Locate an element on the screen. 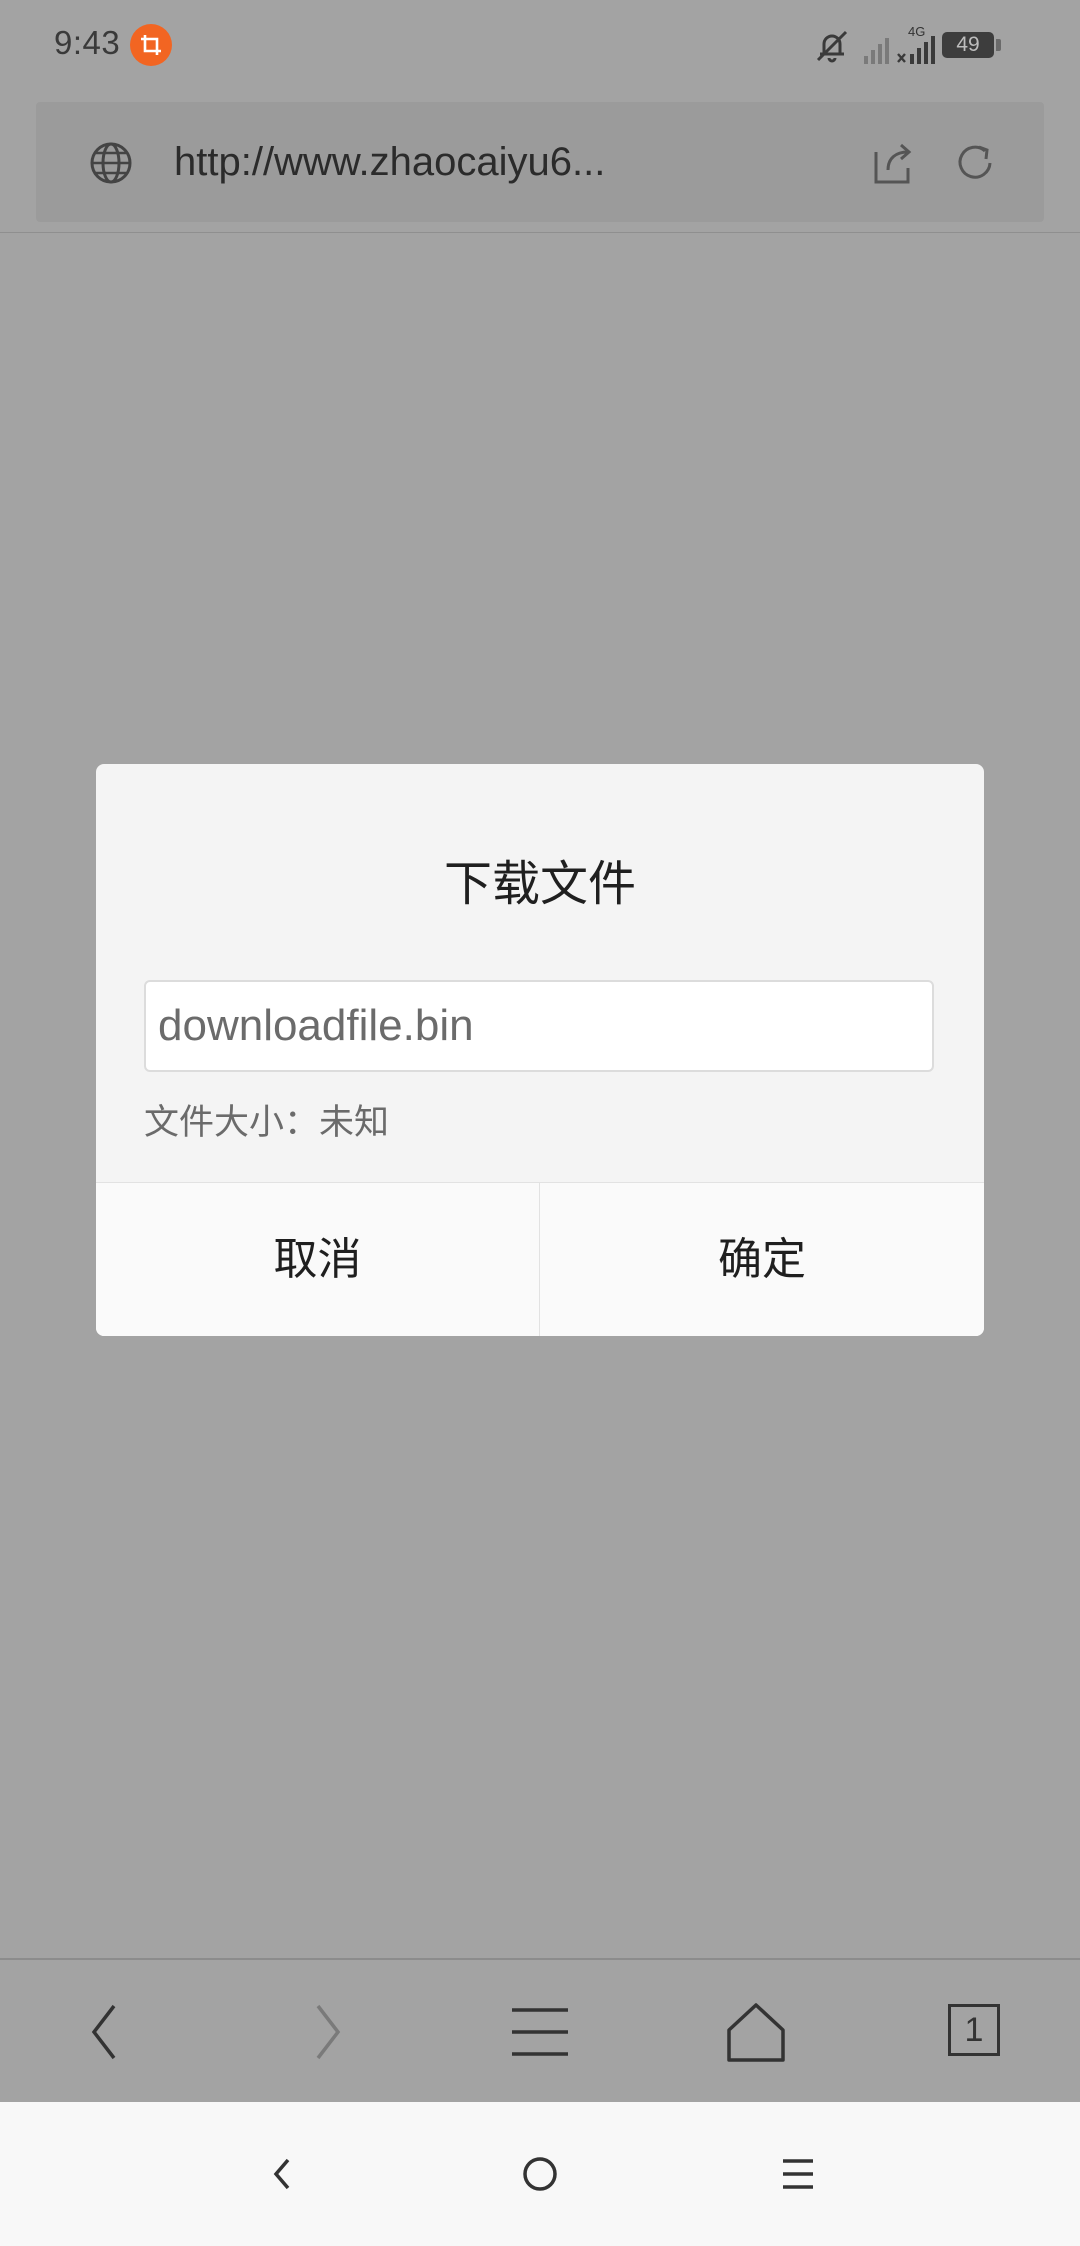 The image size is (1080, 2246). filesize-info: 文件大小：未知 is located at coordinates (266, 1119).